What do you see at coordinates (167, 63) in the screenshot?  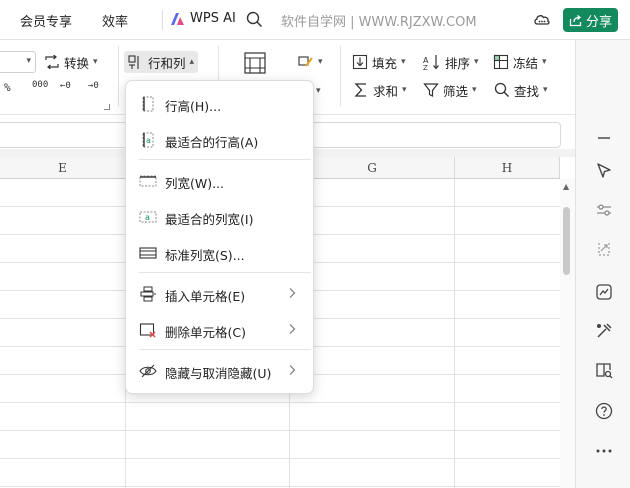 I see `row-col-label: 行和列` at bounding box center [167, 63].